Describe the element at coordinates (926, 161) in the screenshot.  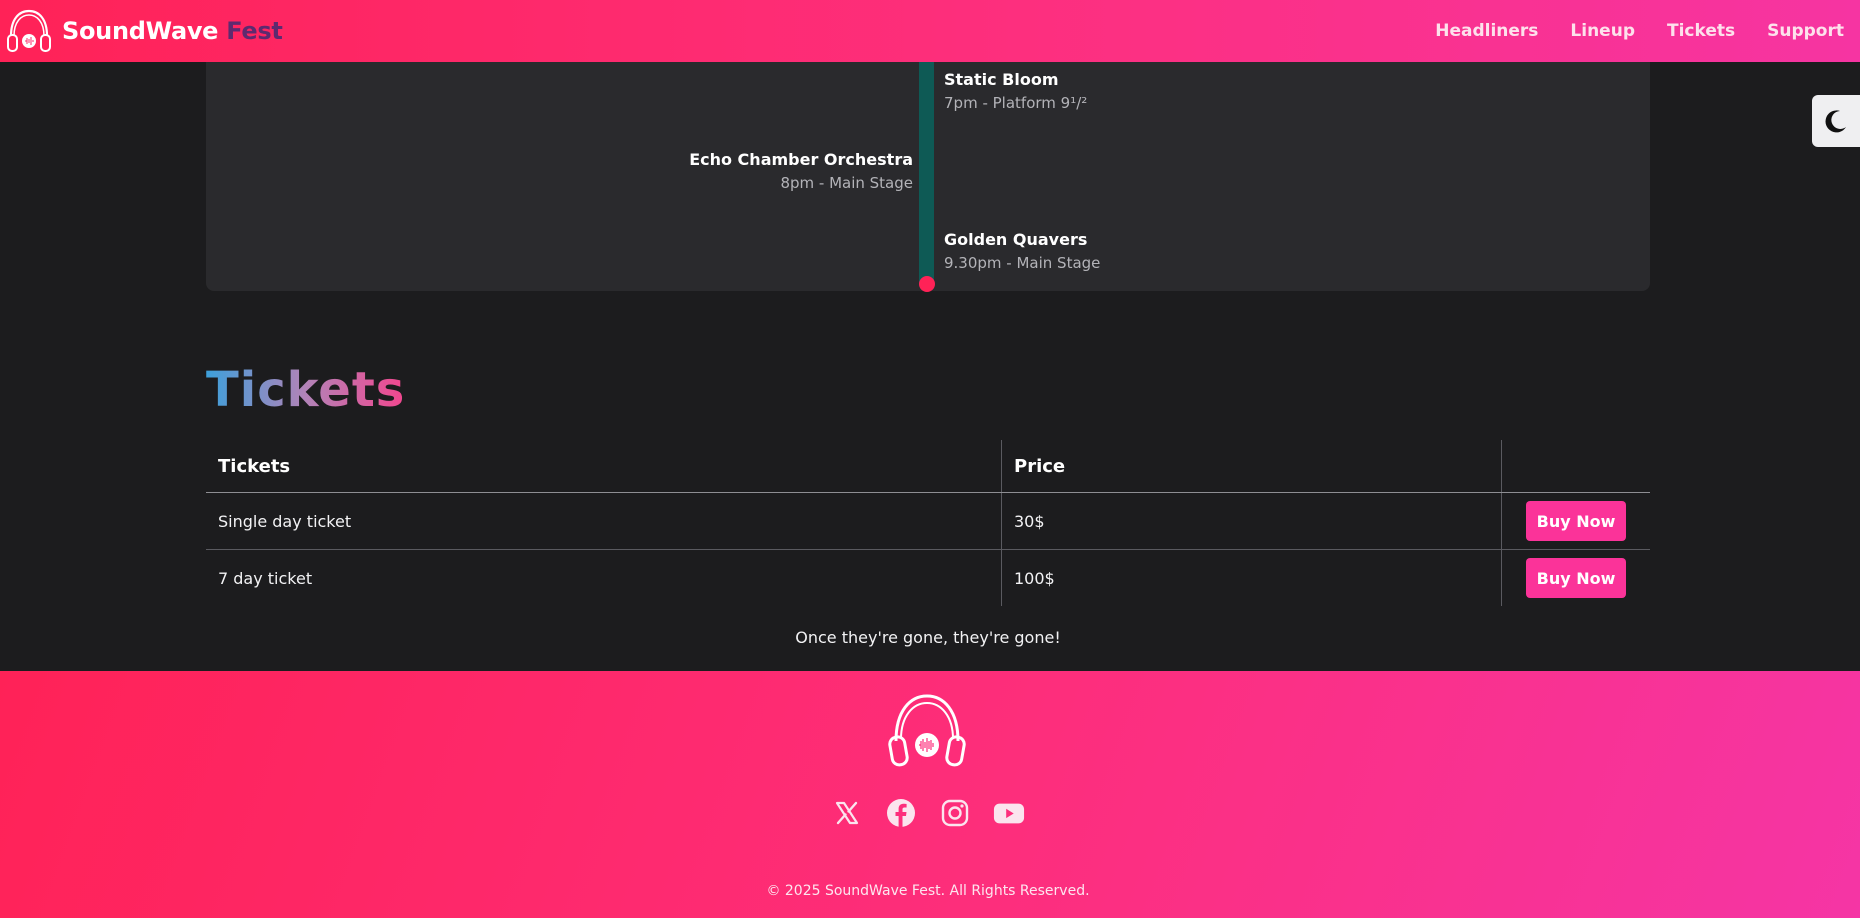
I see `timeline-bar` at that location.